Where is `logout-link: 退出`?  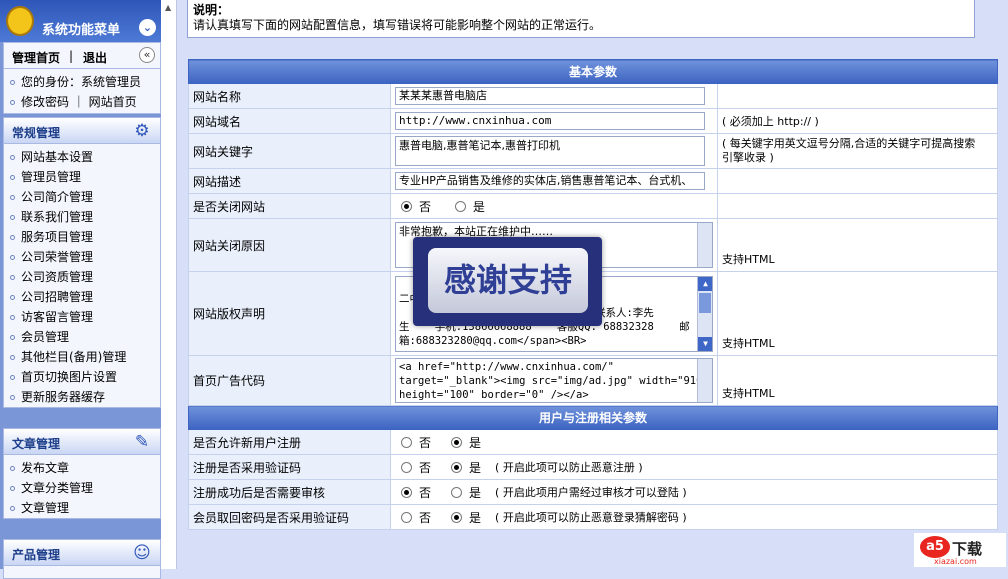 logout-link: 退出 is located at coordinates (95, 57).